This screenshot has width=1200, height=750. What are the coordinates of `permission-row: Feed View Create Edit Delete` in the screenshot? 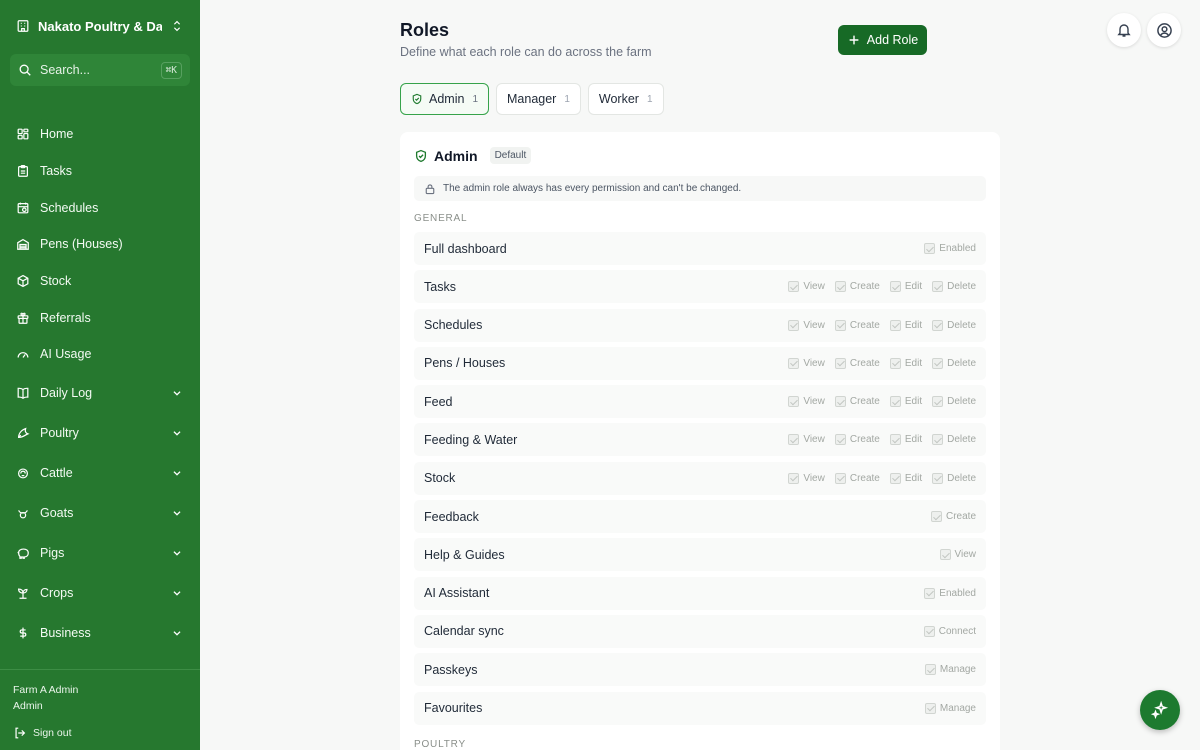 It's located at (700, 402).